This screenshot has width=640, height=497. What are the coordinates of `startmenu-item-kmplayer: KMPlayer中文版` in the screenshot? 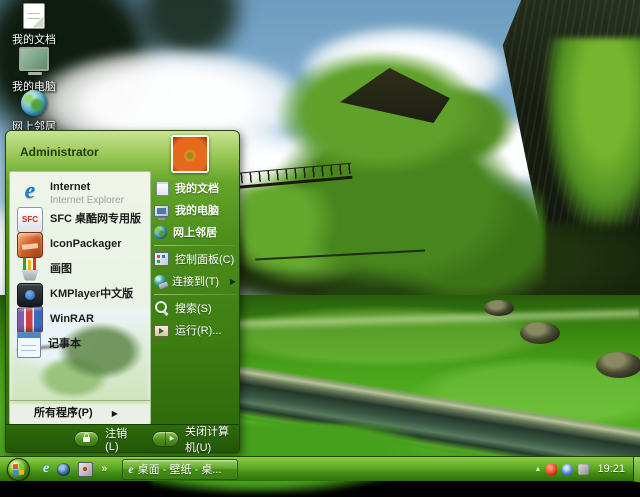 It's located at (80, 294).